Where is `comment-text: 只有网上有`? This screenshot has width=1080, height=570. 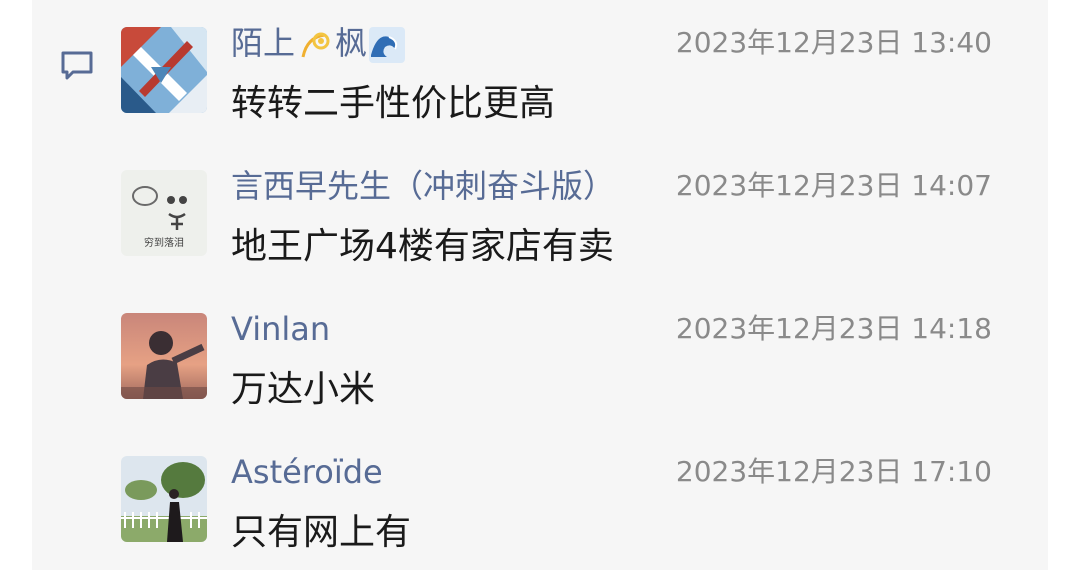 comment-text: 只有网上有 is located at coordinates (321, 532).